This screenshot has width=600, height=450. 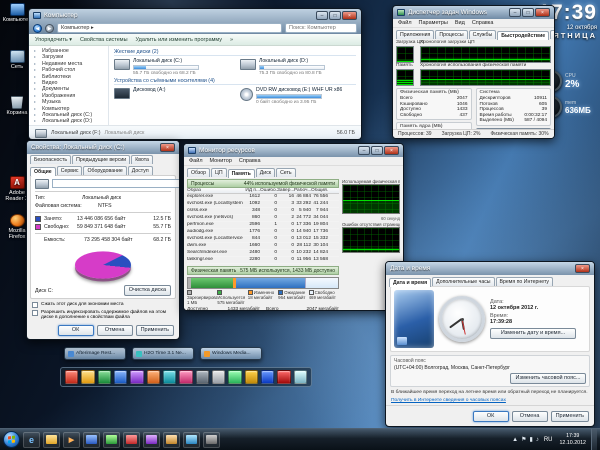 What do you see at coordinates (531, 440) in the screenshot?
I see `network-icon: ▮` at bounding box center [531, 440].